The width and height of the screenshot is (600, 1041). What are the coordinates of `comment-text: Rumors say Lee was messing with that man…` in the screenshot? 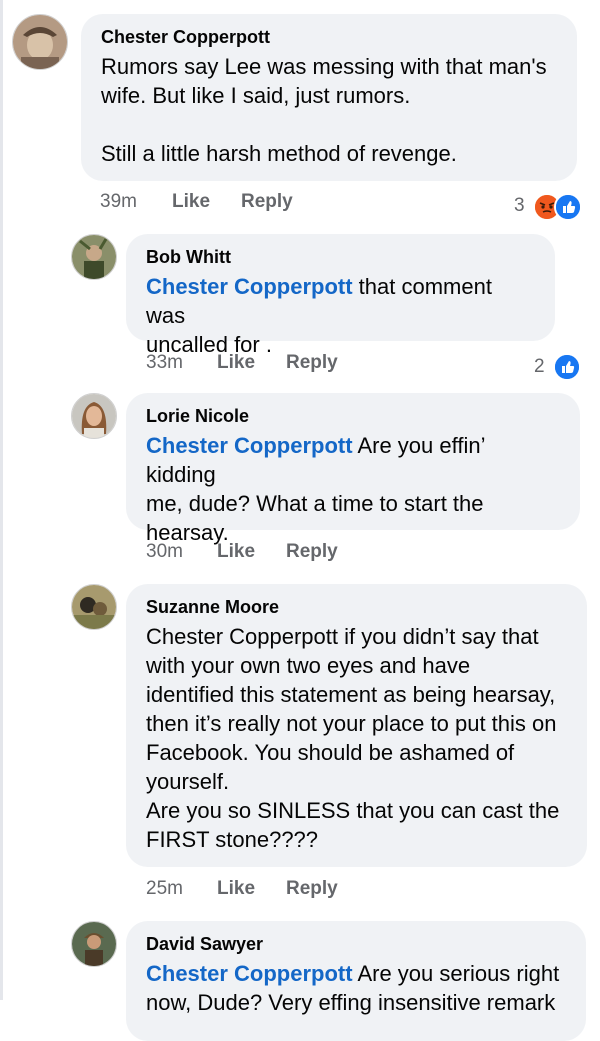 It's located at (324, 110).